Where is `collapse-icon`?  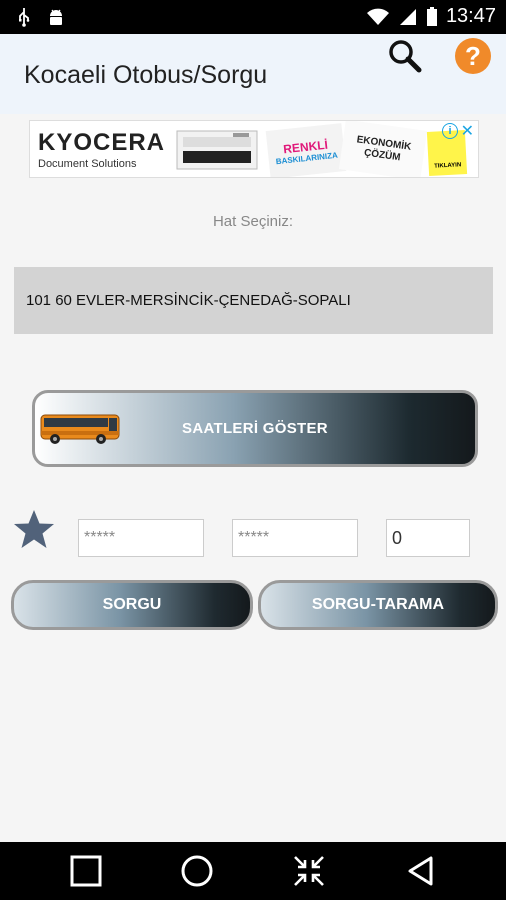
collapse-icon is located at coordinates (309, 871).